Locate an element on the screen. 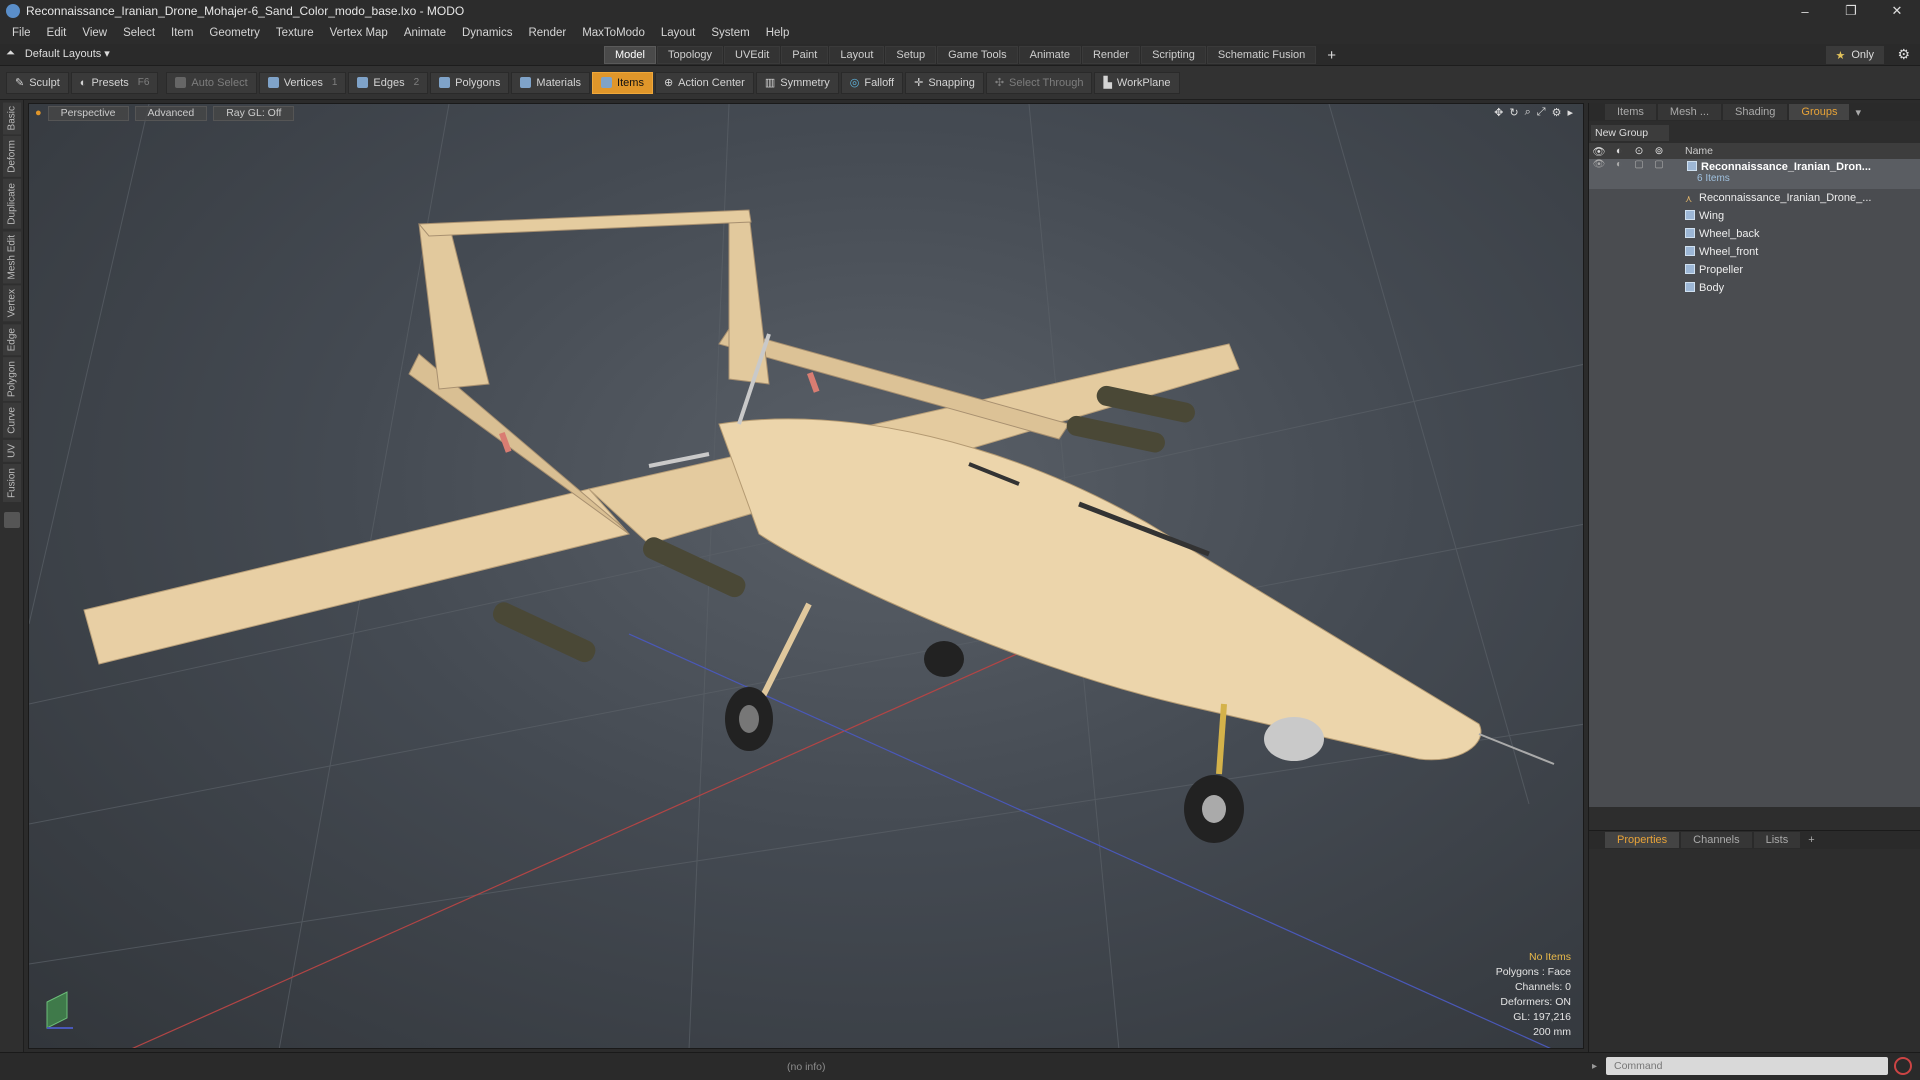 The height and width of the screenshot is (1080, 1920). left-tab-deform: Deform is located at coordinates (12, 157).